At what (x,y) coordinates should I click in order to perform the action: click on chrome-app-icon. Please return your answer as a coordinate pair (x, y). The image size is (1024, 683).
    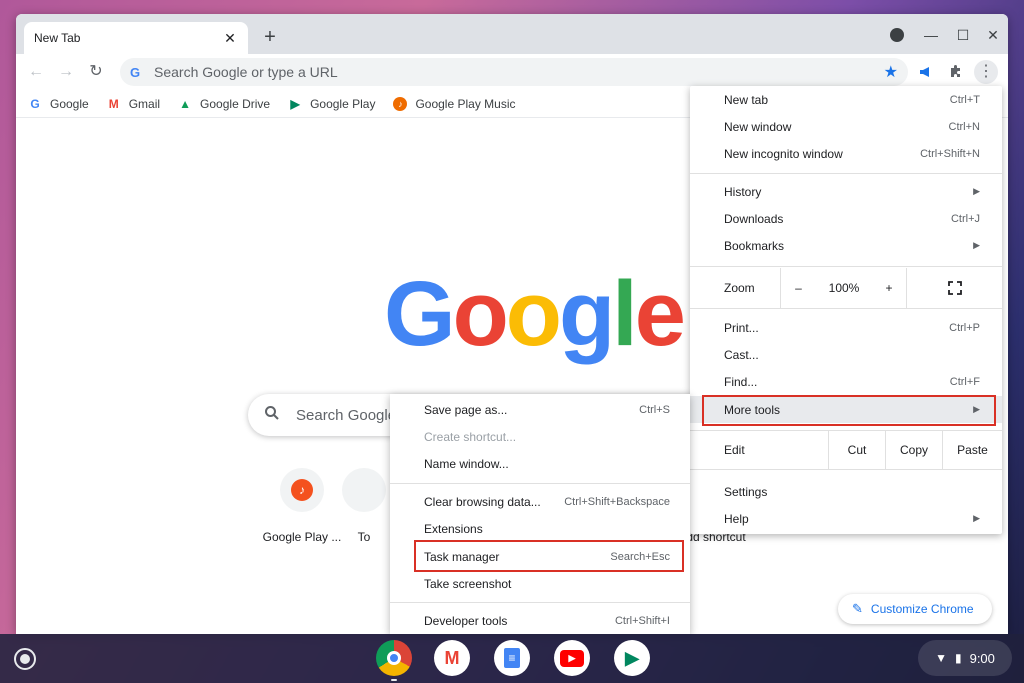
    Looking at the image, I should click on (394, 658).